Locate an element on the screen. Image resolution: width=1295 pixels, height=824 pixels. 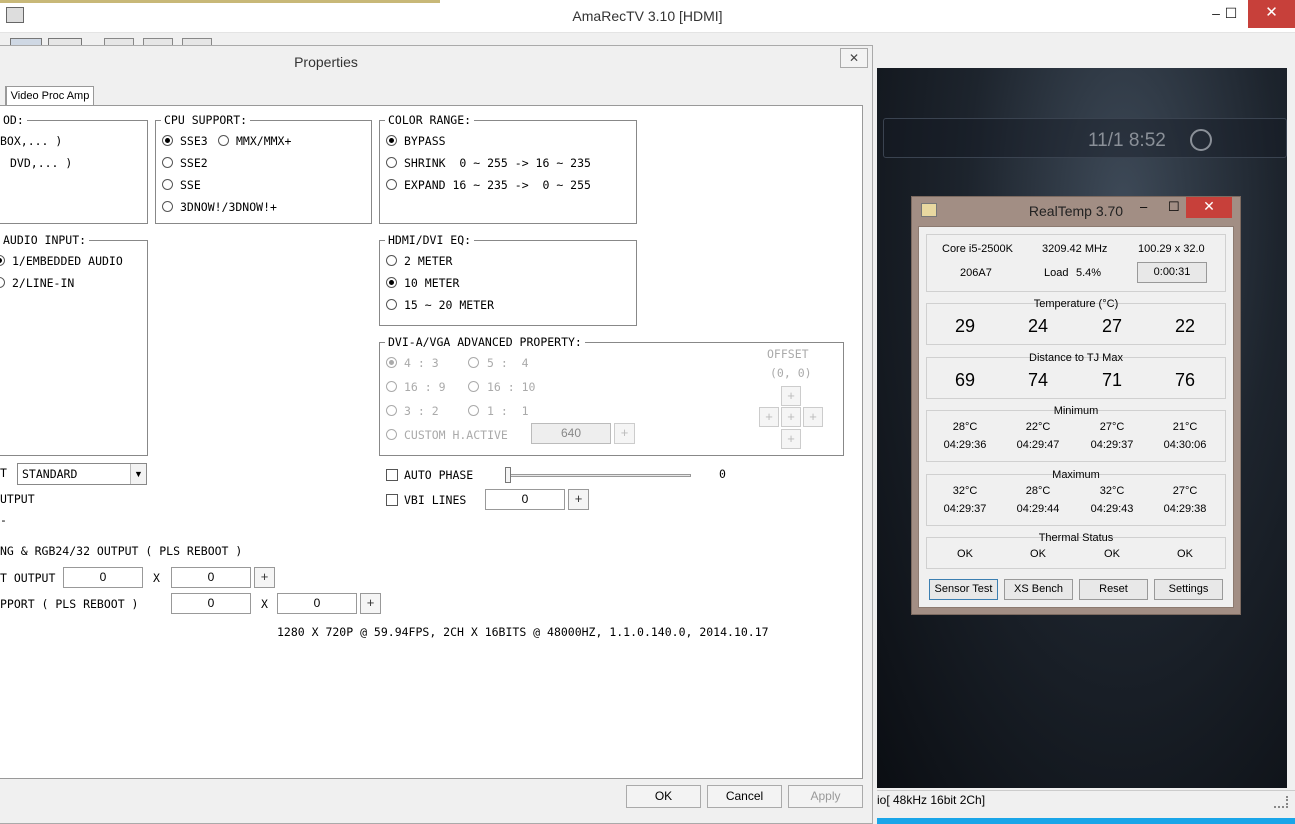
cpu-mmx-label: MMX/MMX+ is located at coordinates (264, 141).